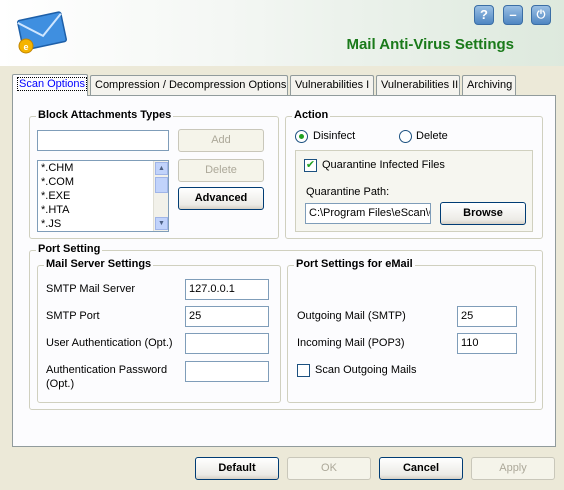  I want to click on smtp-port-input: 25, so click(227, 316).